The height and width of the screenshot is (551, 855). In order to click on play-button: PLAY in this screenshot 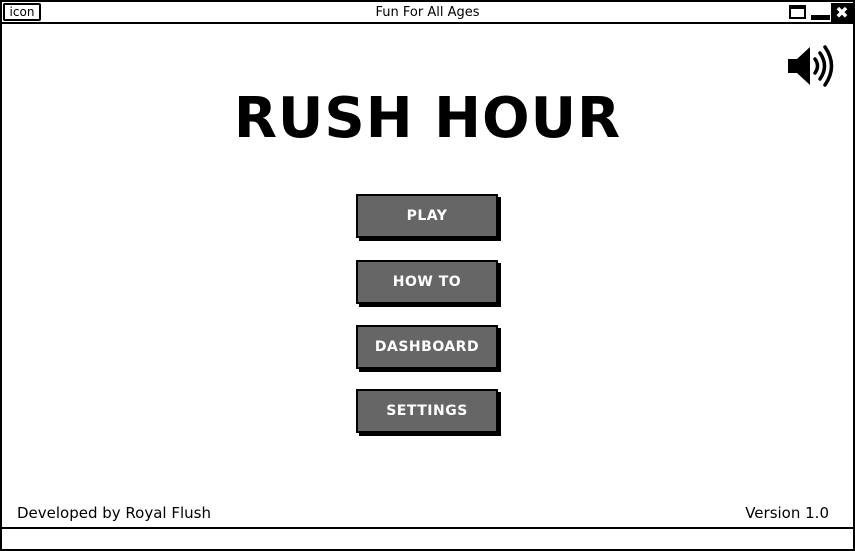, I will do `click(427, 216)`.